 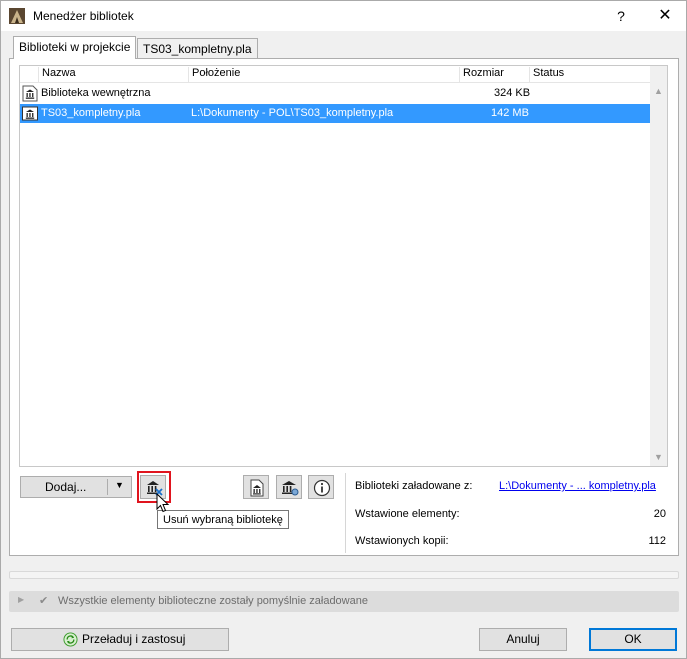 What do you see at coordinates (119, 485) in the screenshot?
I see `dropdown-arrow-icon: ▼` at bounding box center [119, 485].